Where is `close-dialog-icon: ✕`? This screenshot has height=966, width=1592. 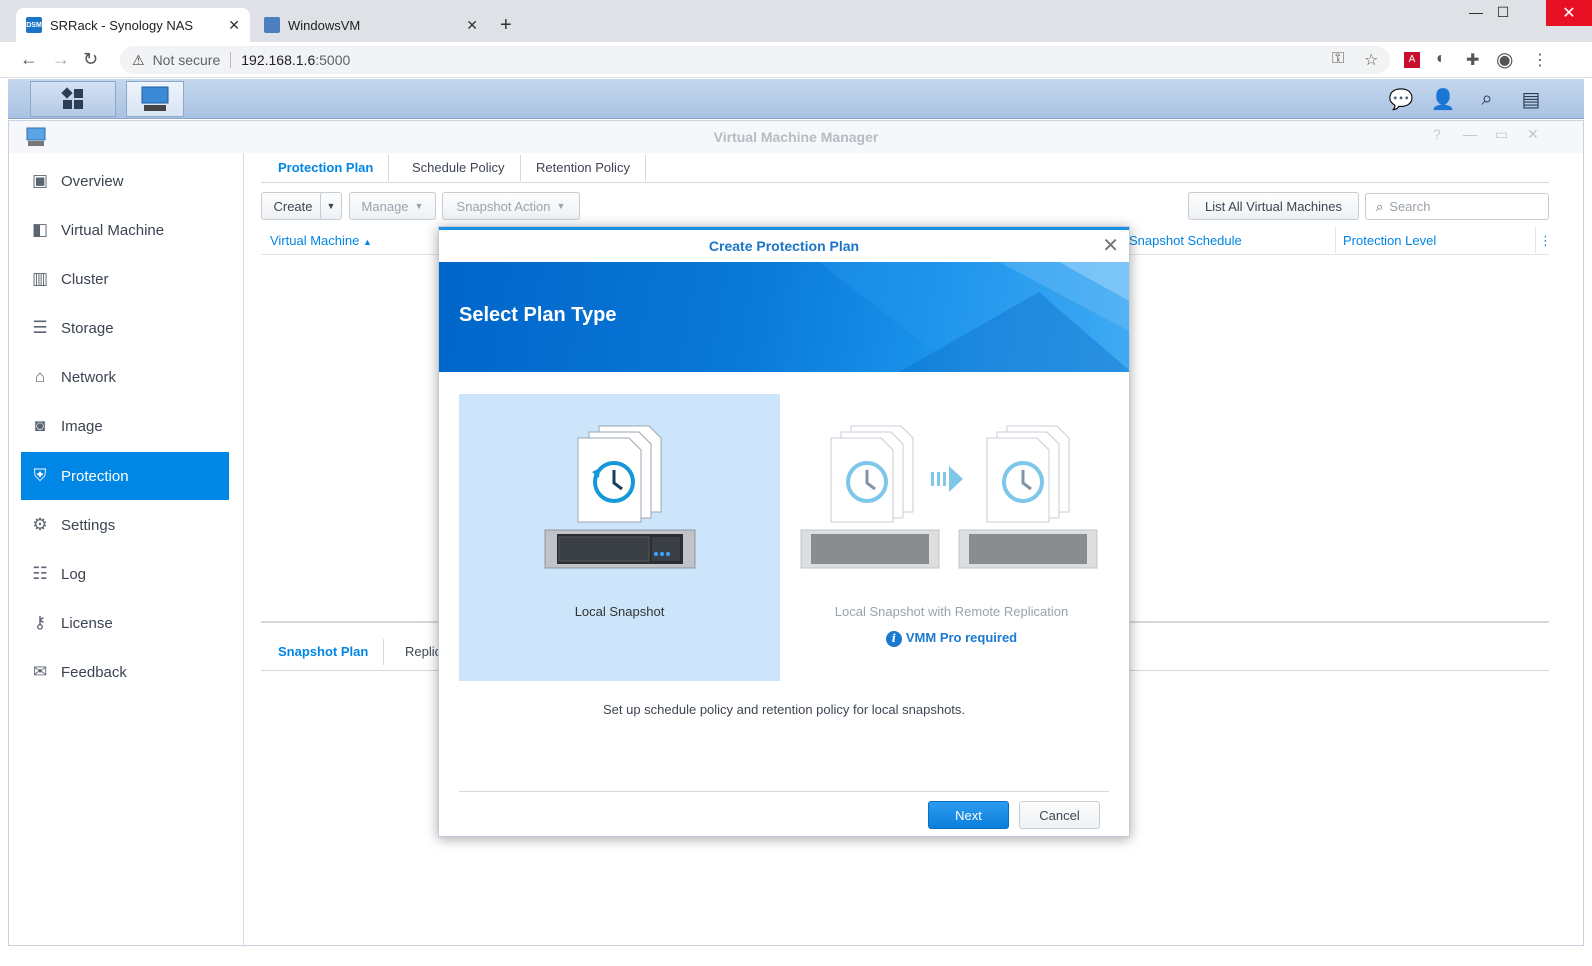 close-dialog-icon: ✕ is located at coordinates (1110, 245).